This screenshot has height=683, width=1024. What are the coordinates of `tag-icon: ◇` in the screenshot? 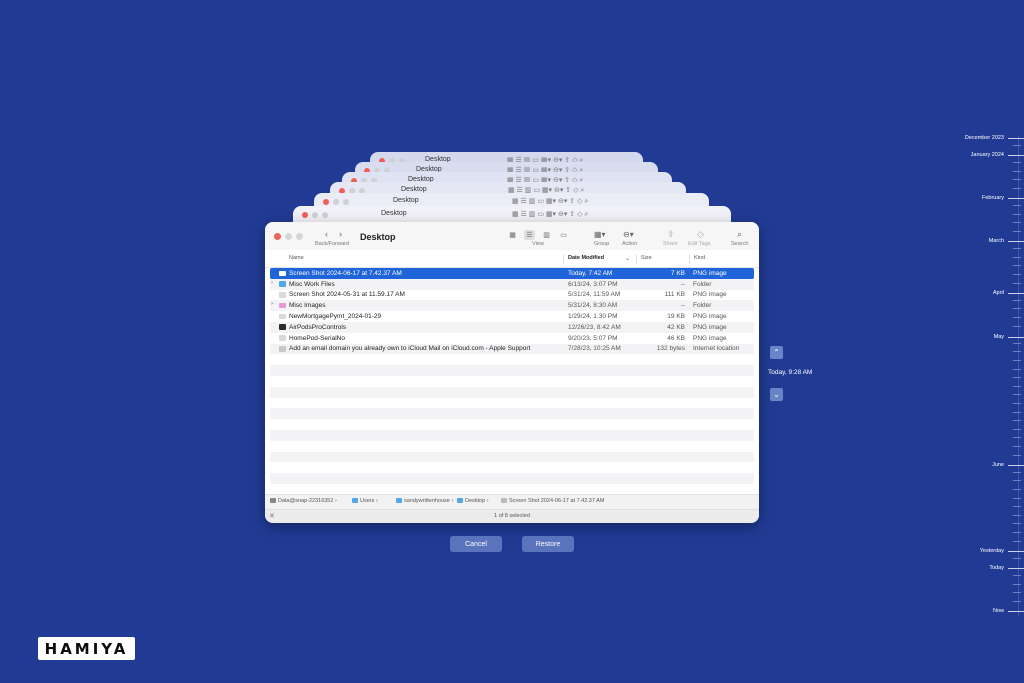 It's located at (700, 234).